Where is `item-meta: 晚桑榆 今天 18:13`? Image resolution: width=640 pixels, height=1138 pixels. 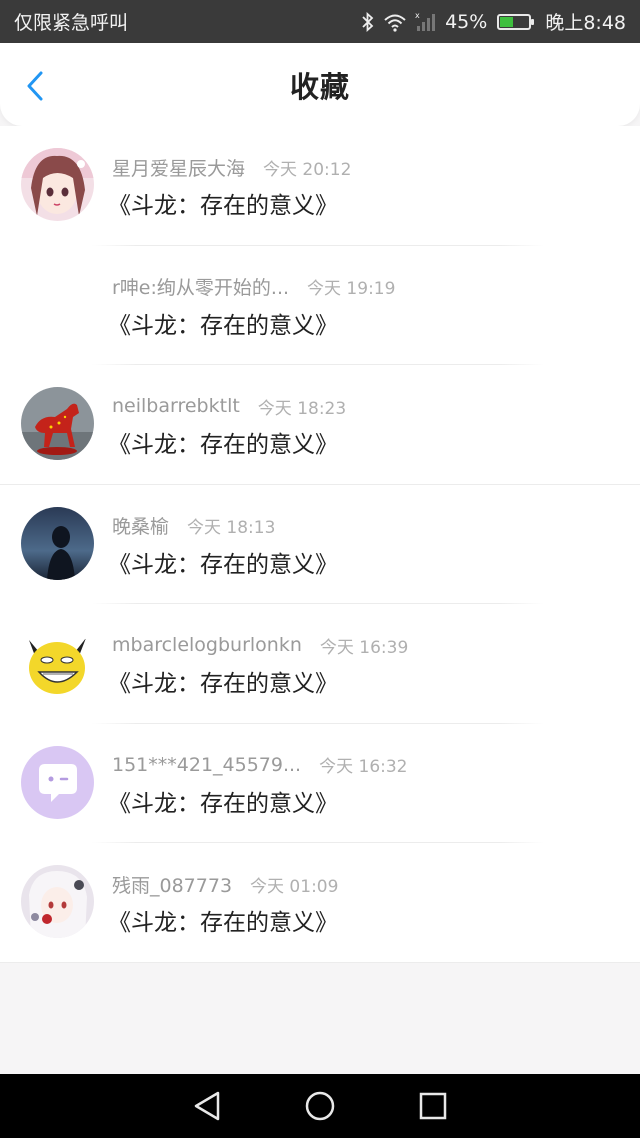 item-meta: 晚桑榆 今天 18:13 is located at coordinates (193, 526).